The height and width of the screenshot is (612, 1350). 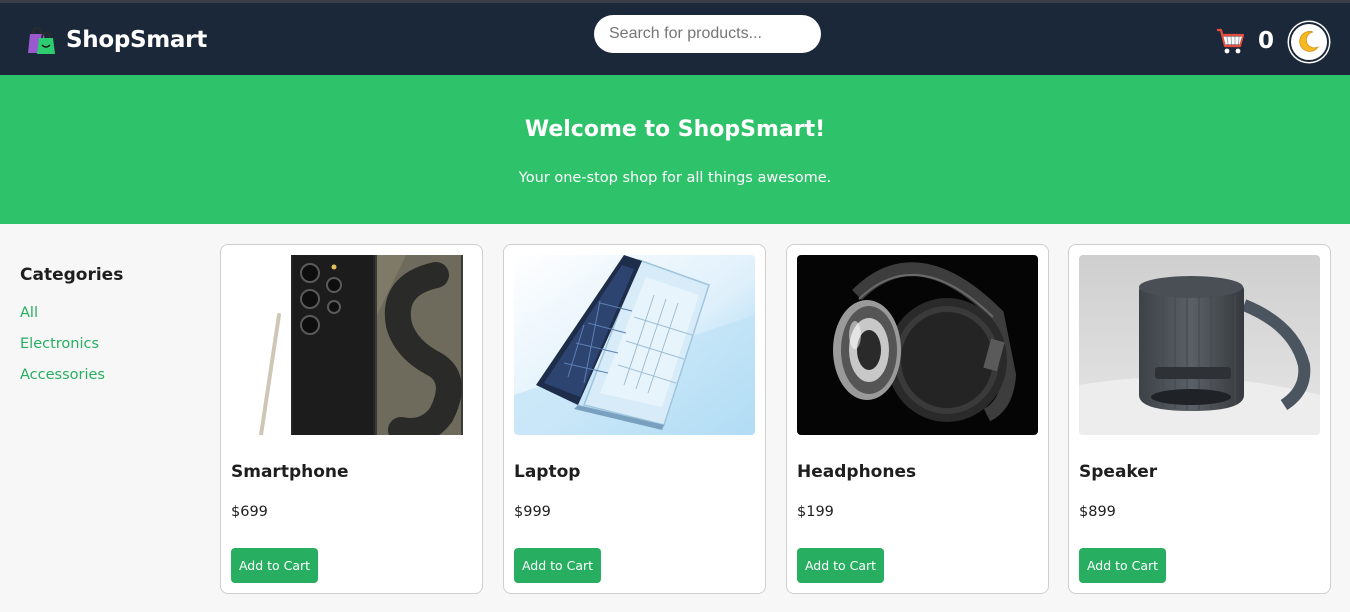 I want to click on product-title: Laptop, so click(x=547, y=472).